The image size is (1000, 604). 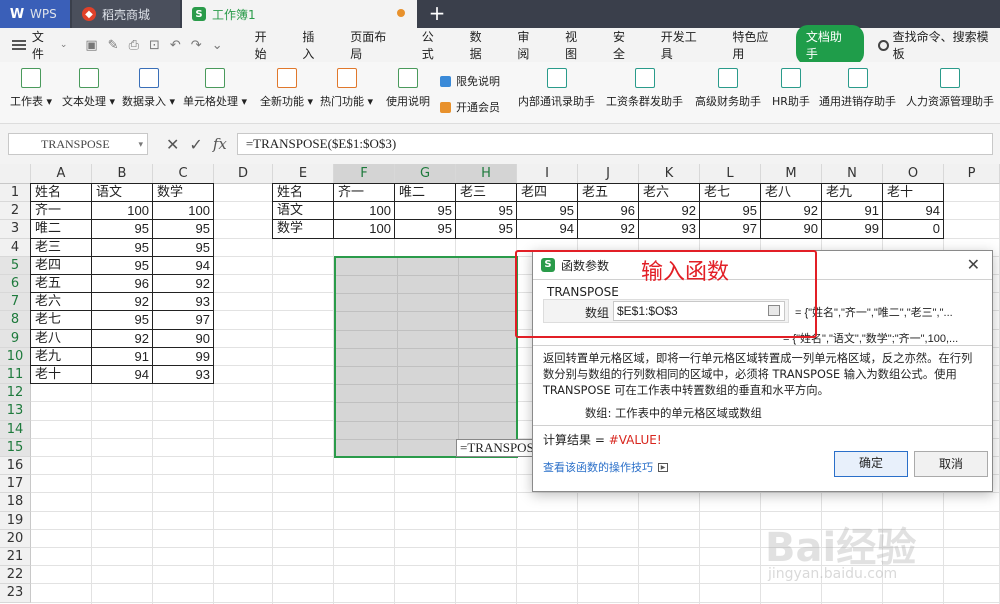 I want to click on formula-input: =TRANSPOSE($E$1:$O$3), so click(x=614, y=144).